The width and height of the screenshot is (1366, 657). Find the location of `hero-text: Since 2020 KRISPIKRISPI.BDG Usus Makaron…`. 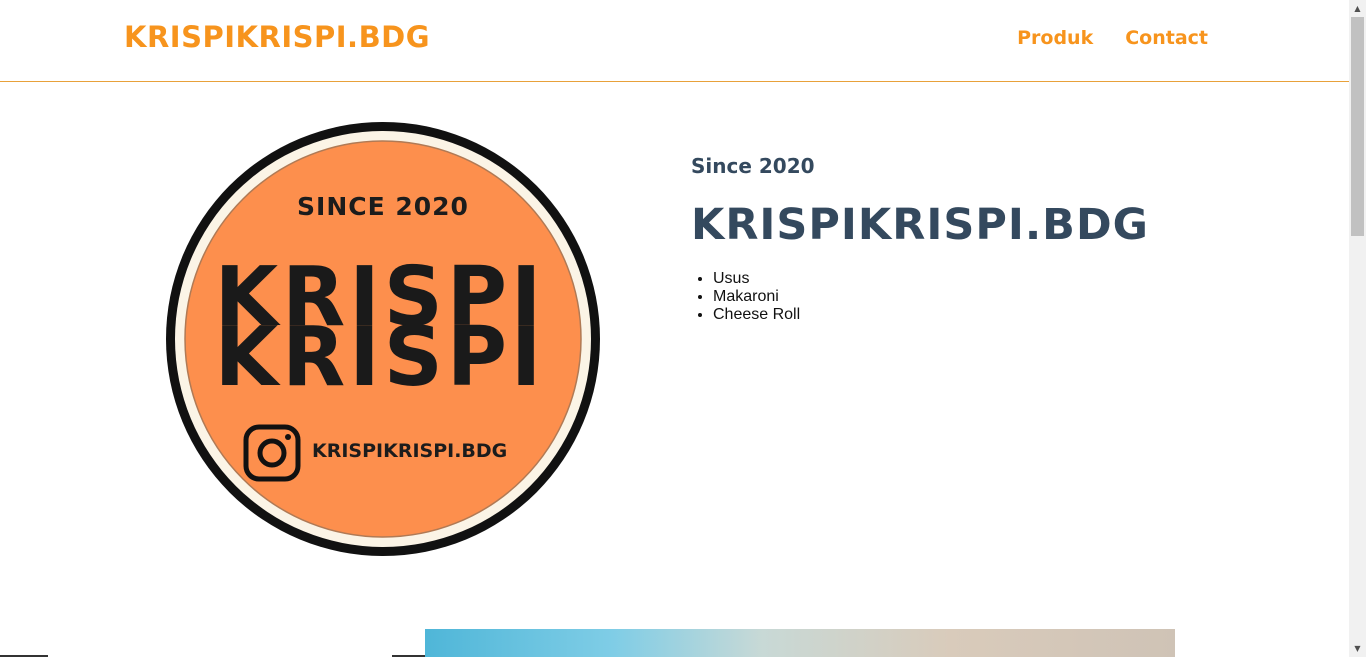

hero-text: Since 2020 KRISPIKRISPI.BDG Usus Makaron… is located at coordinates (920, 239).